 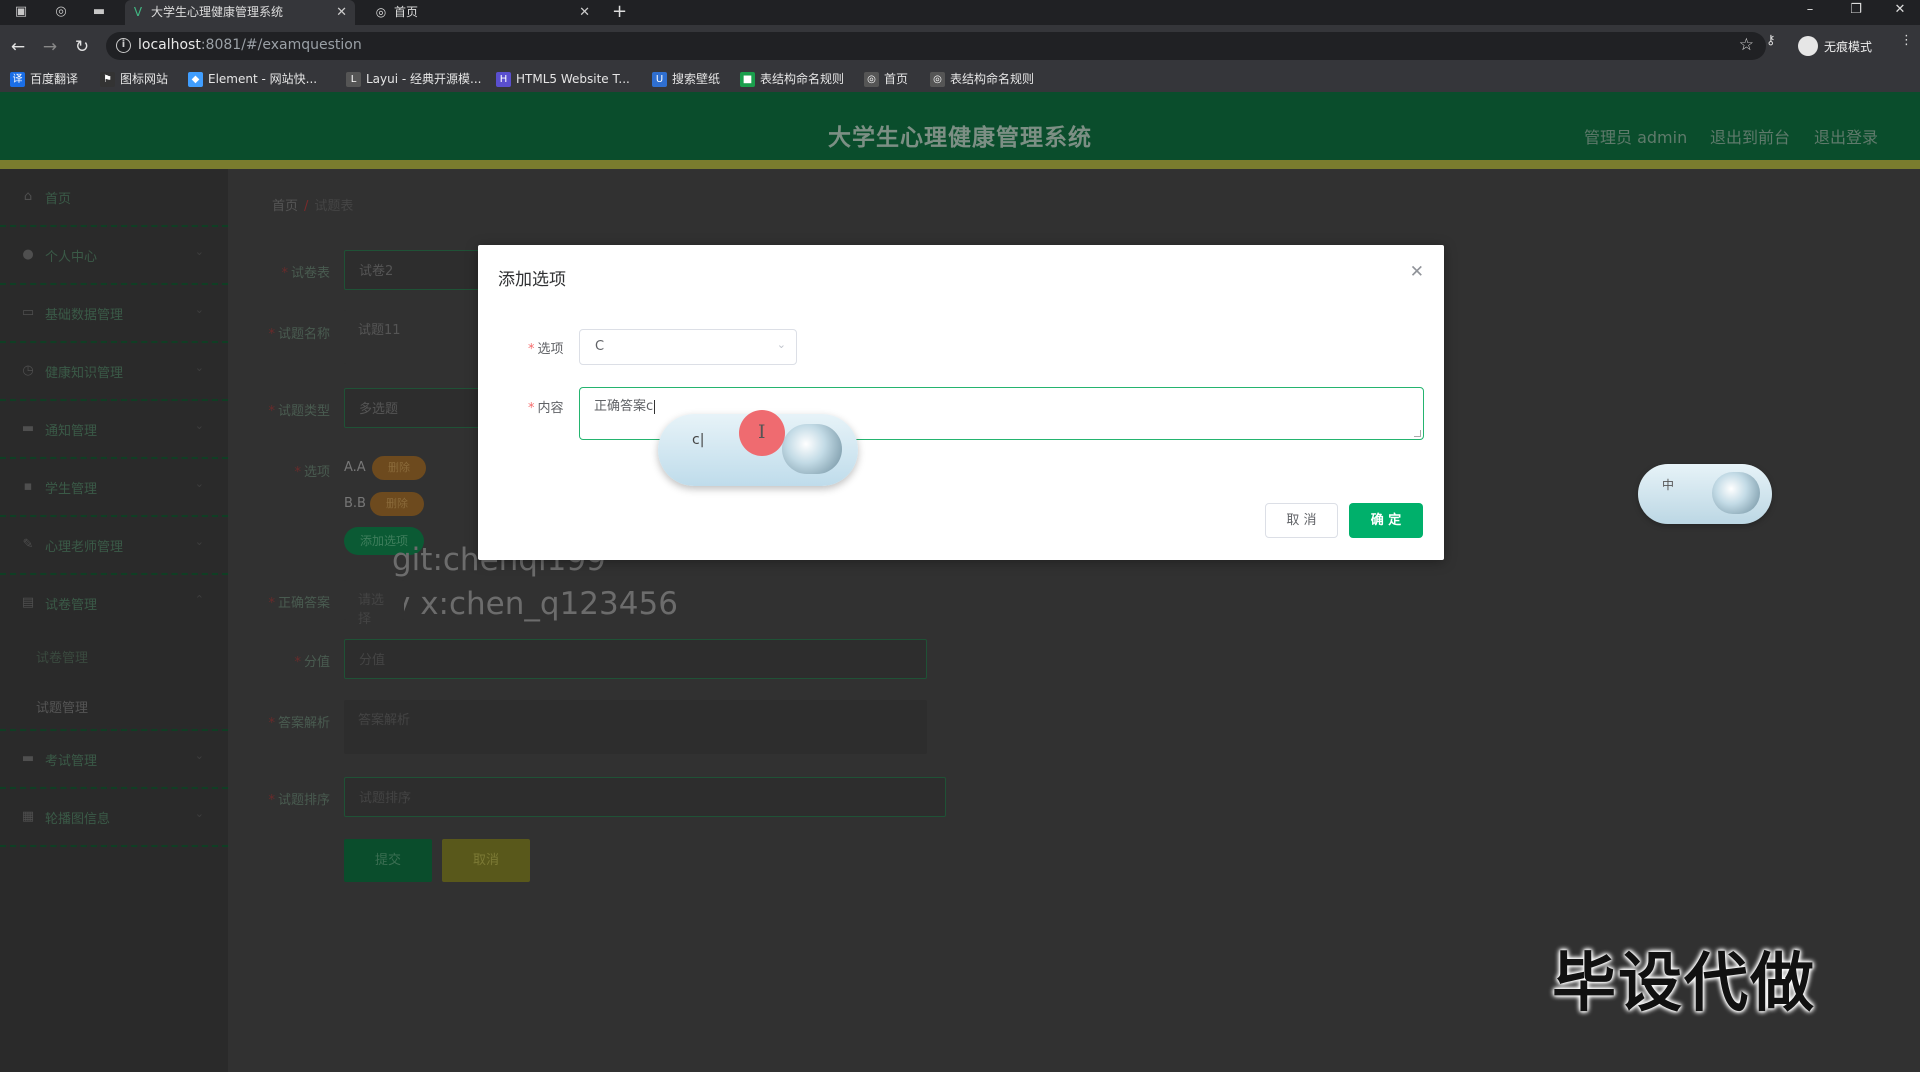 I want to click on tab-home: ◎ 首页 ✕, so click(x=483, y=12).